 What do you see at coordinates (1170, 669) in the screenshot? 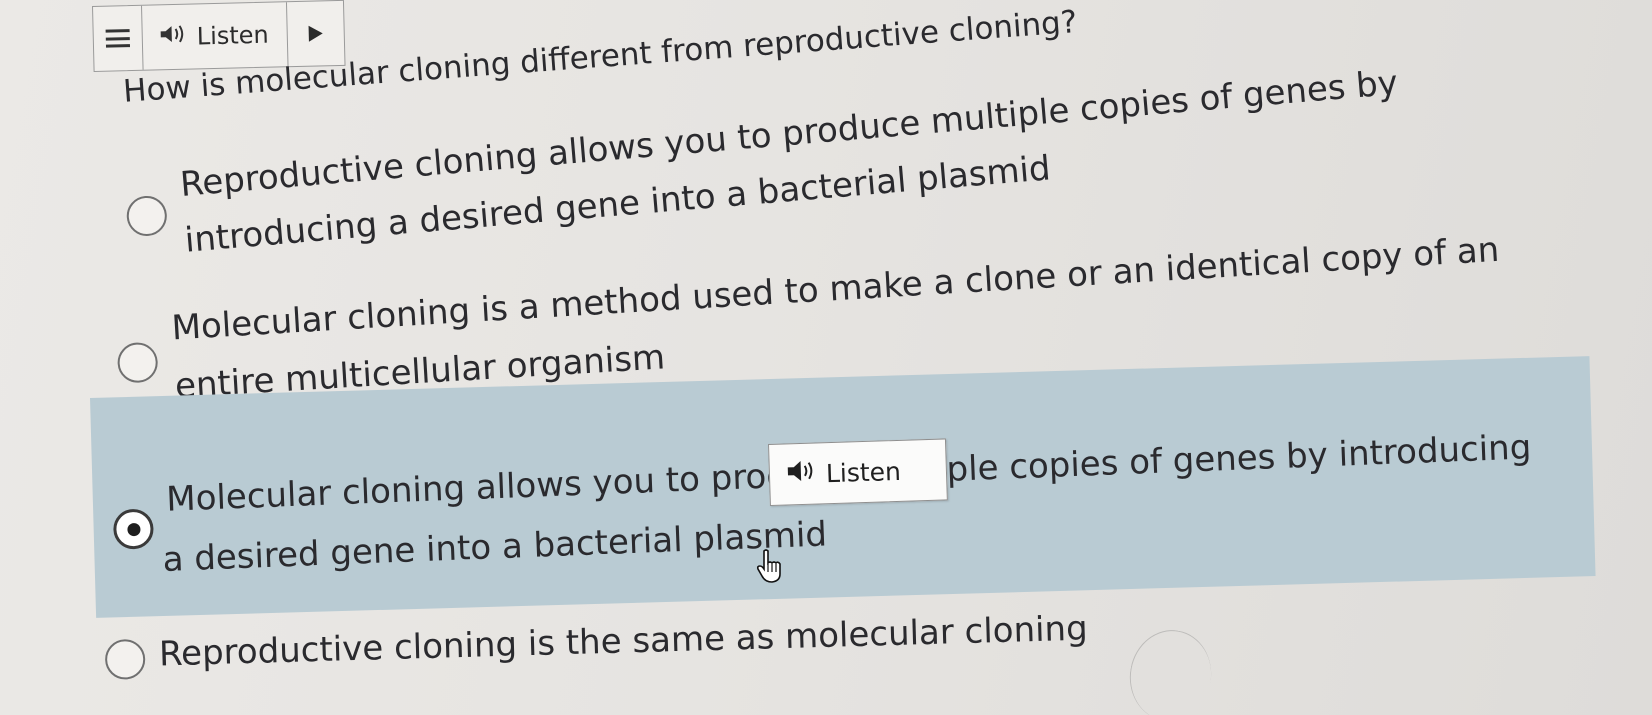
I see `screen-glare` at bounding box center [1170, 669].